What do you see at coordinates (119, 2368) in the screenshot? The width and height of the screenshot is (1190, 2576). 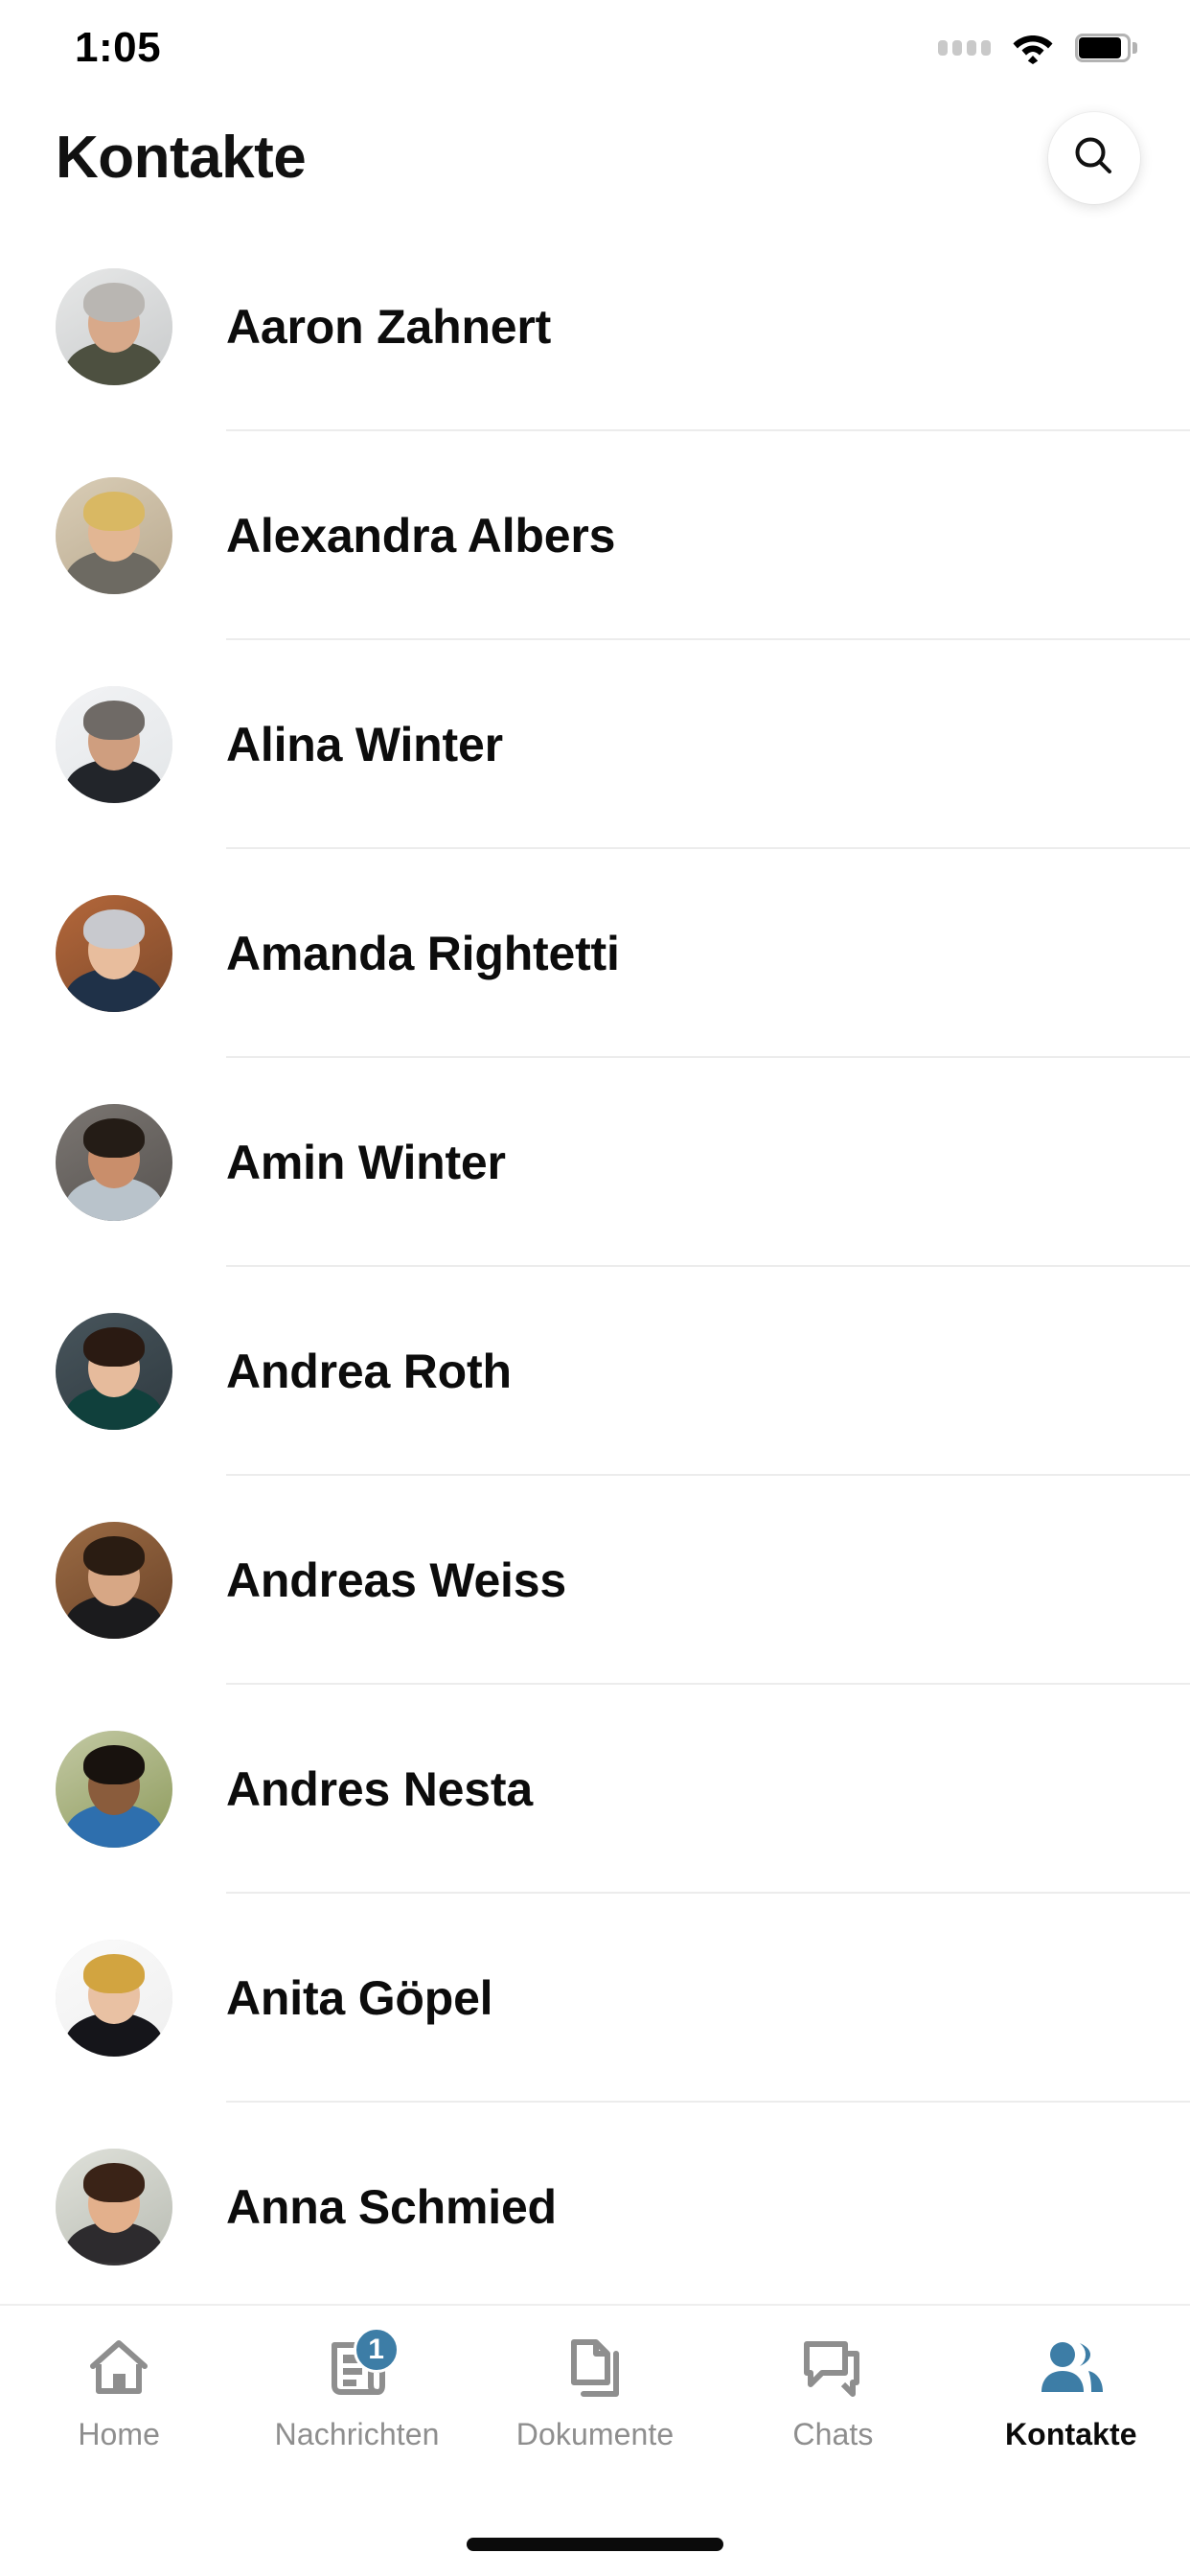 I see `home-icon` at bounding box center [119, 2368].